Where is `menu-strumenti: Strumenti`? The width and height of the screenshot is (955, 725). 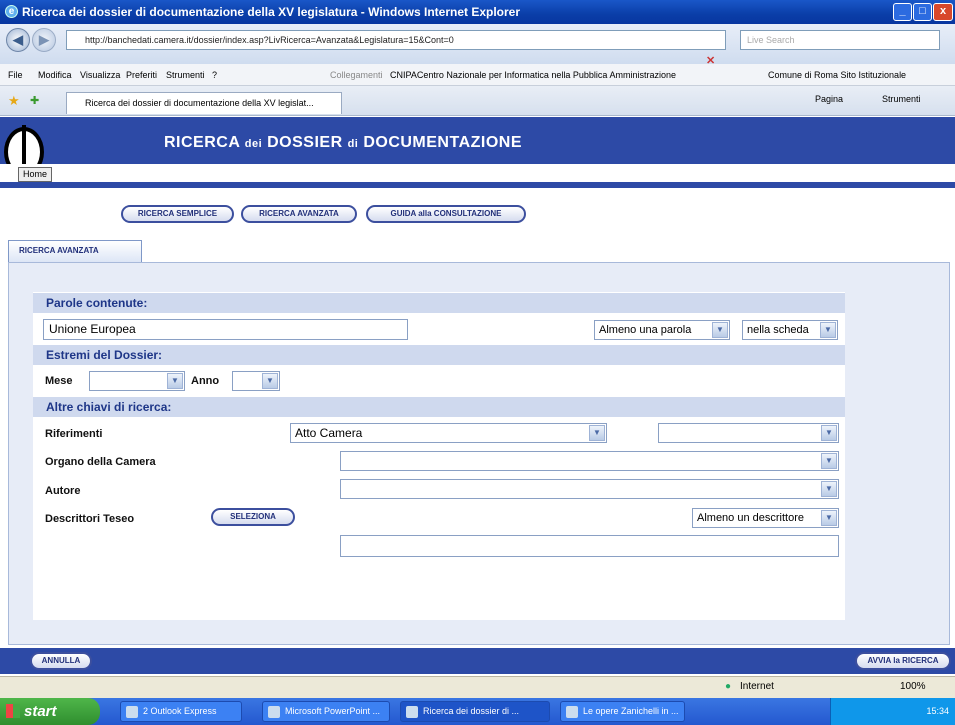
menu-strumenti: Strumenti is located at coordinates (185, 75).